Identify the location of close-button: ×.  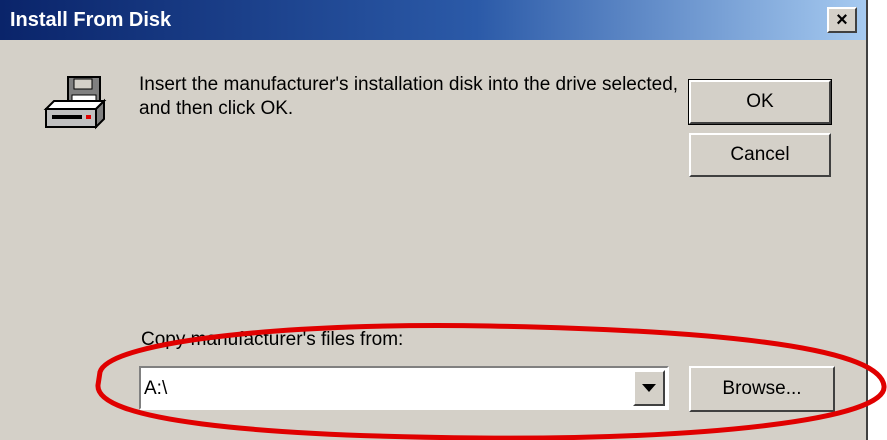
(842, 20).